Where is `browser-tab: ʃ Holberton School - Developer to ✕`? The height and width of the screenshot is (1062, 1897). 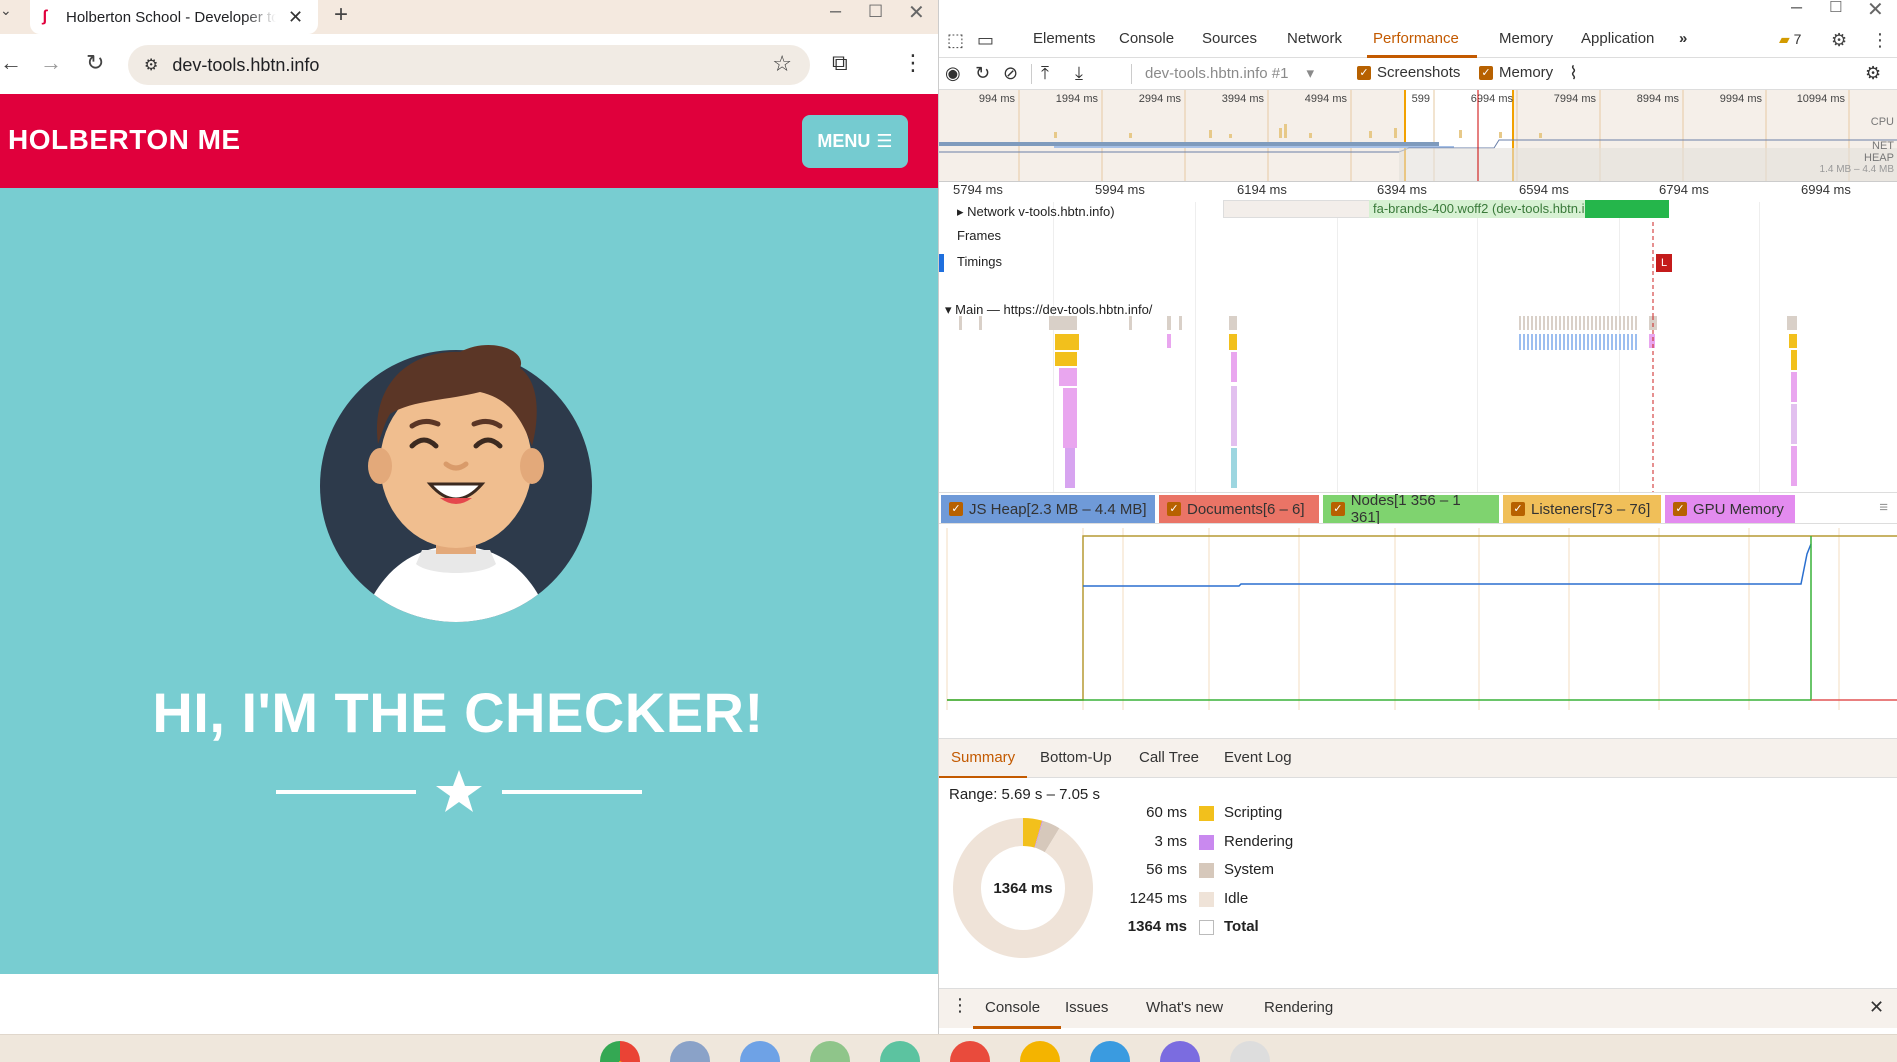
browser-tab: ʃ Holberton School - Developer to ✕ is located at coordinates (174, 17).